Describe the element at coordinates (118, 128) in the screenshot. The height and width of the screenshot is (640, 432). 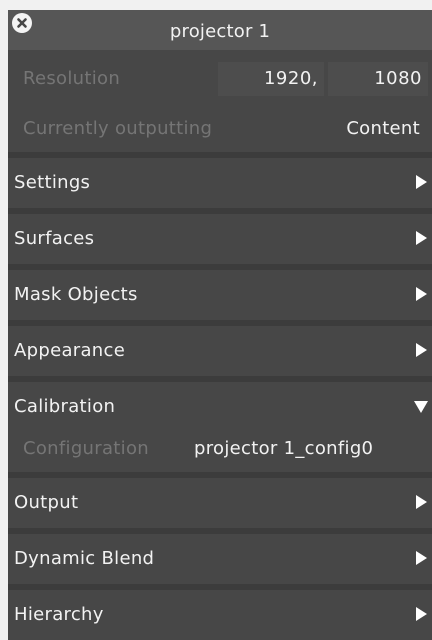
I see `currently-outputting-label: Currently outputting` at that location.